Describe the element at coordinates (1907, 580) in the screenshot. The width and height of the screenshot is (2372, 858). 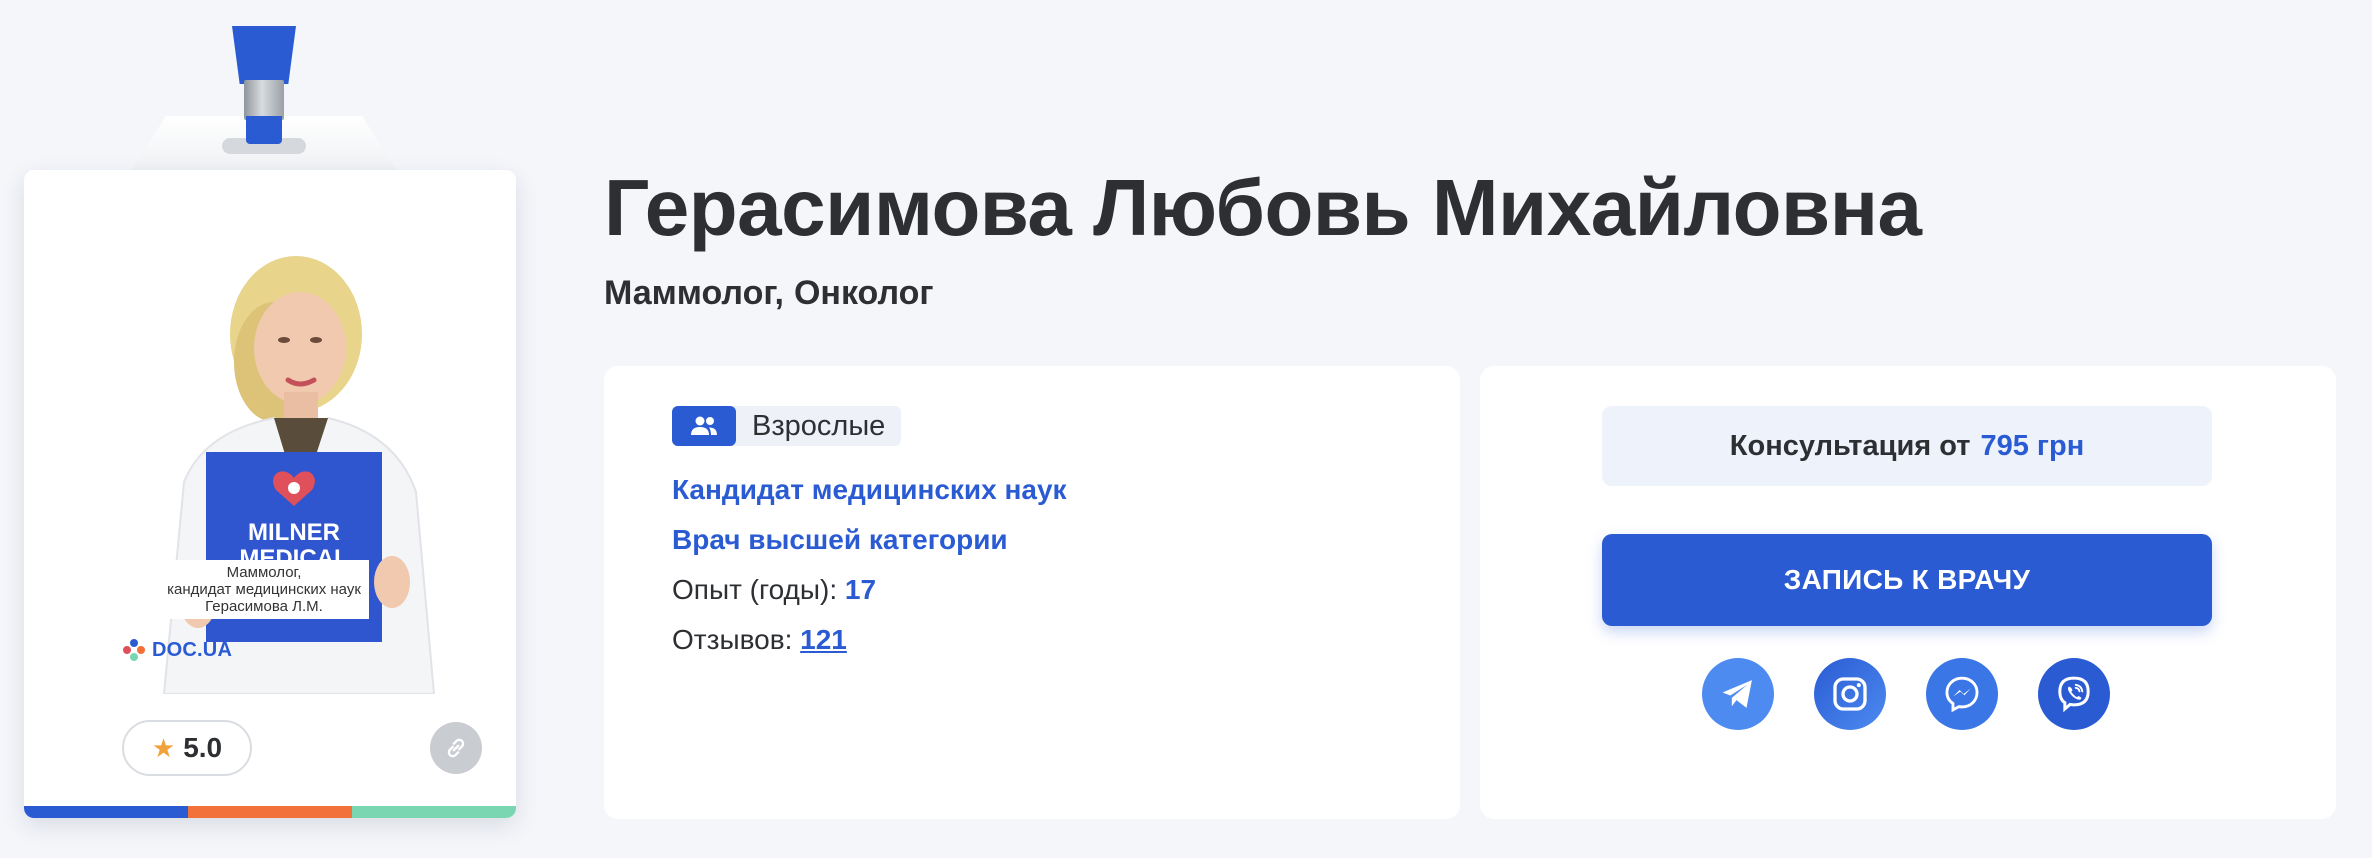
I see `book-appointment-button: ЗАПИСЬ К ВРАЧУ` at that location.